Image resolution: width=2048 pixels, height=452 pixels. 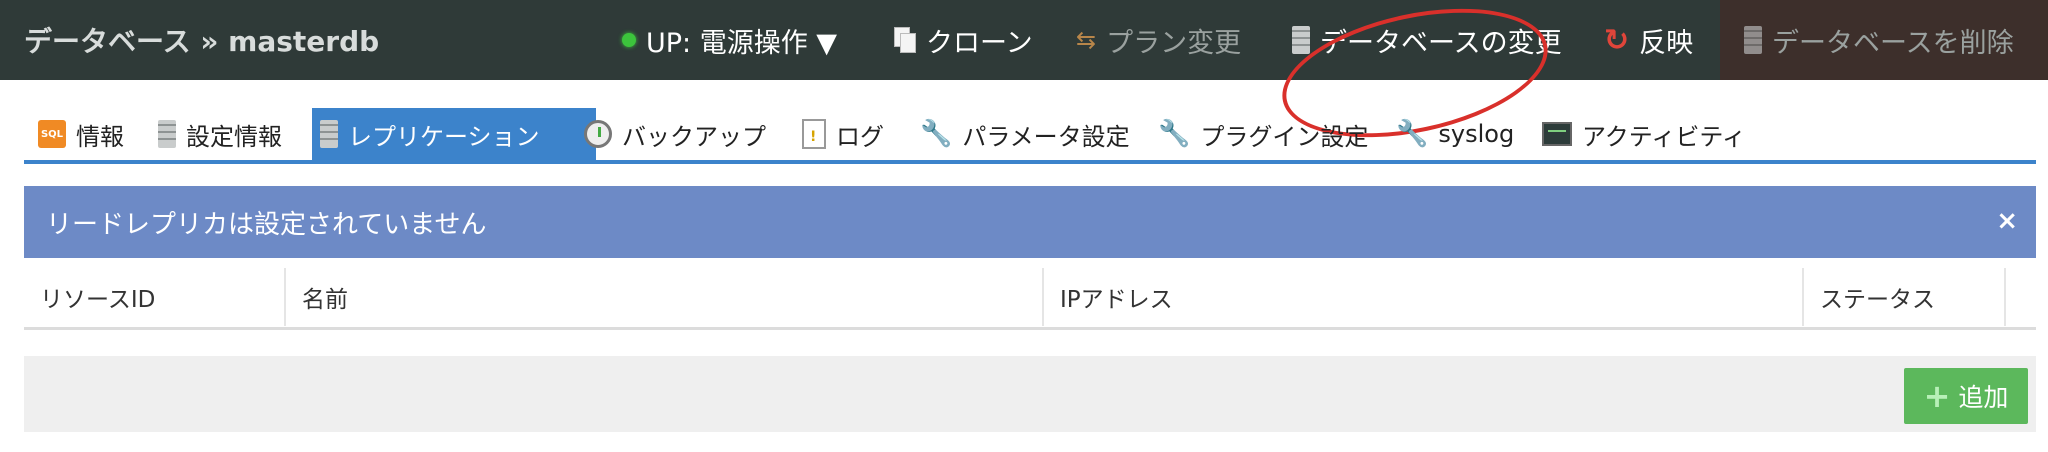 I want to click on plan-change-button: ⇆ プラン変更, so click(x=1158, y=40).